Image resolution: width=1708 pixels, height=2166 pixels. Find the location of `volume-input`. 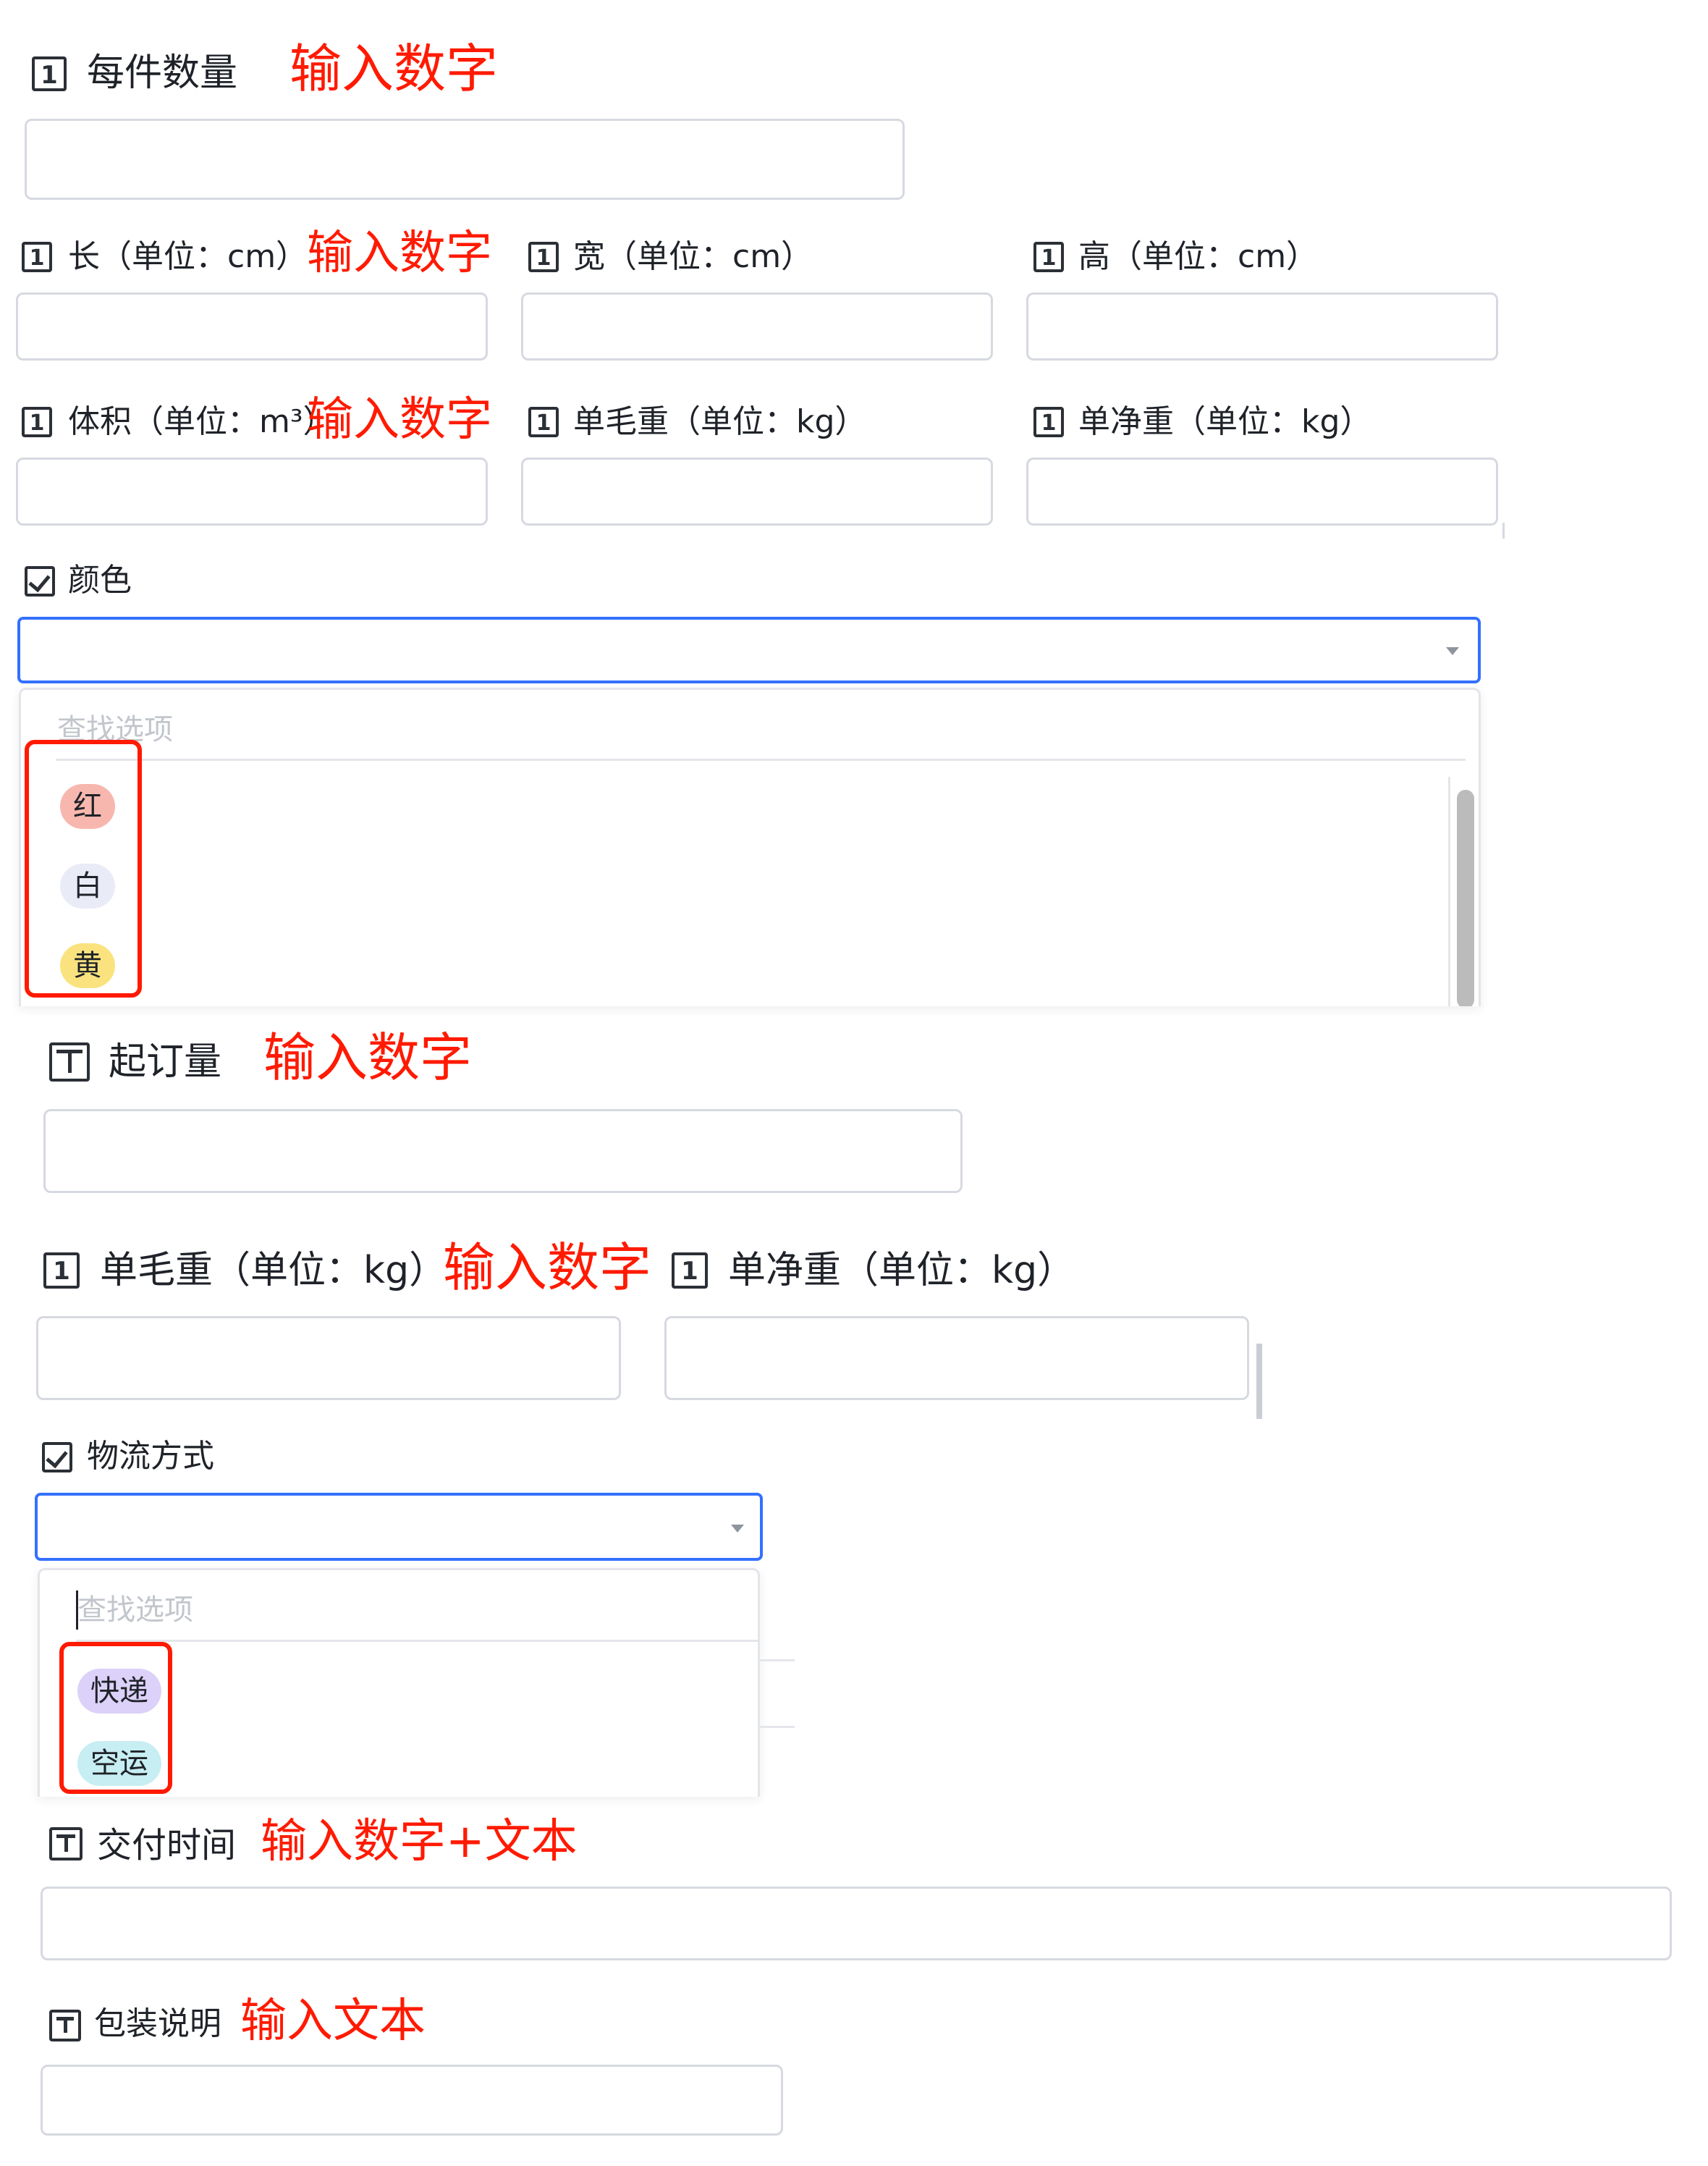

volume-input is located at coordinates (252, 492).